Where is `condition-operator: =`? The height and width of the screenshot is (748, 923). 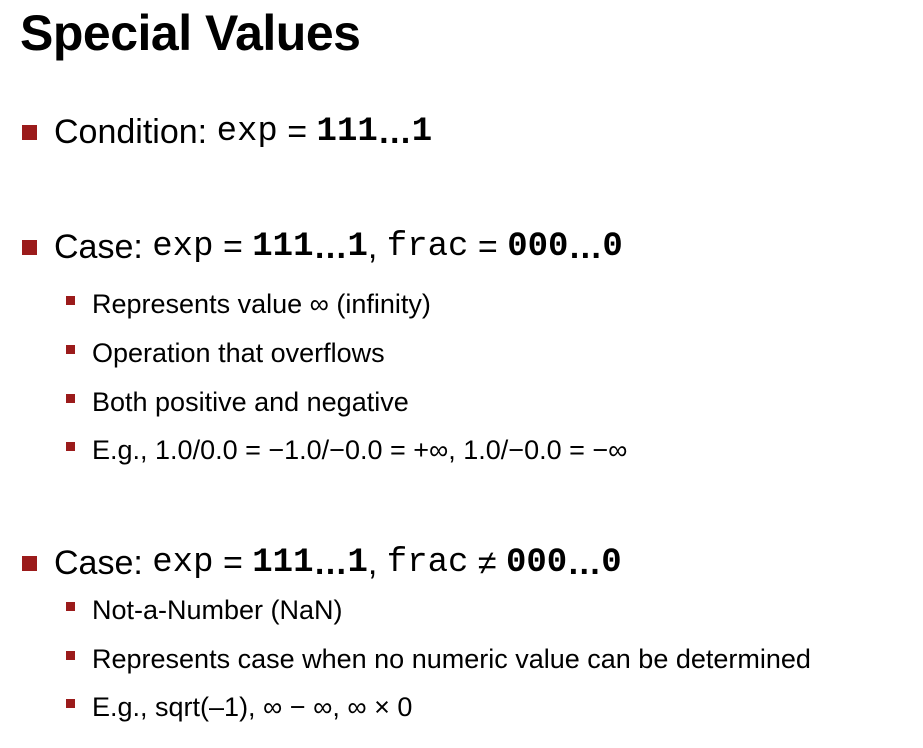 condition-operator: = is located at coordinates (297, 131).